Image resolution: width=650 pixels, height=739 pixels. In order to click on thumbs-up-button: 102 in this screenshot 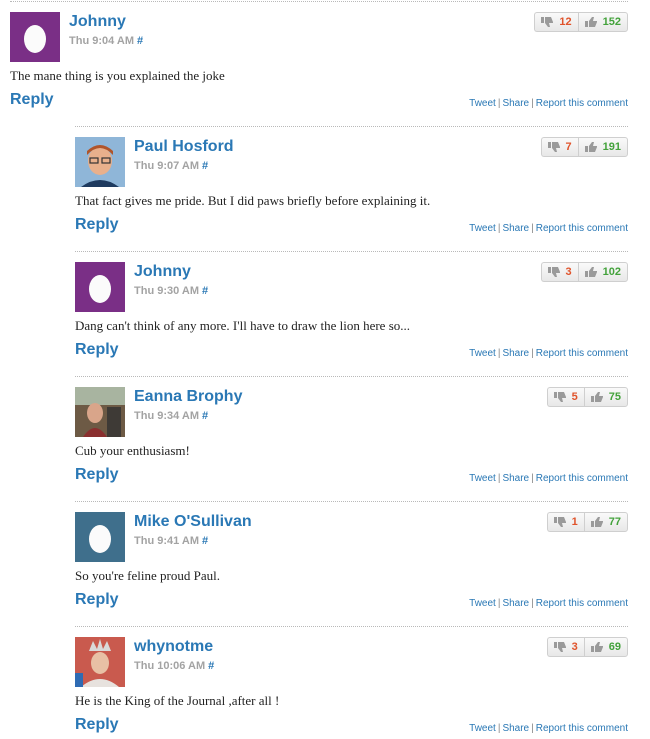, I will do `click(602, 272)`.